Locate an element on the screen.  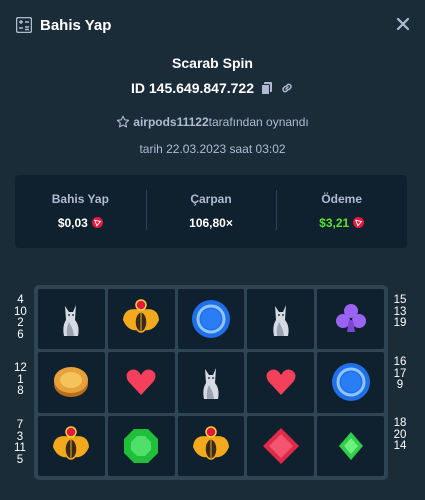
payline-number: 8 is located at coordinates (20, 391).